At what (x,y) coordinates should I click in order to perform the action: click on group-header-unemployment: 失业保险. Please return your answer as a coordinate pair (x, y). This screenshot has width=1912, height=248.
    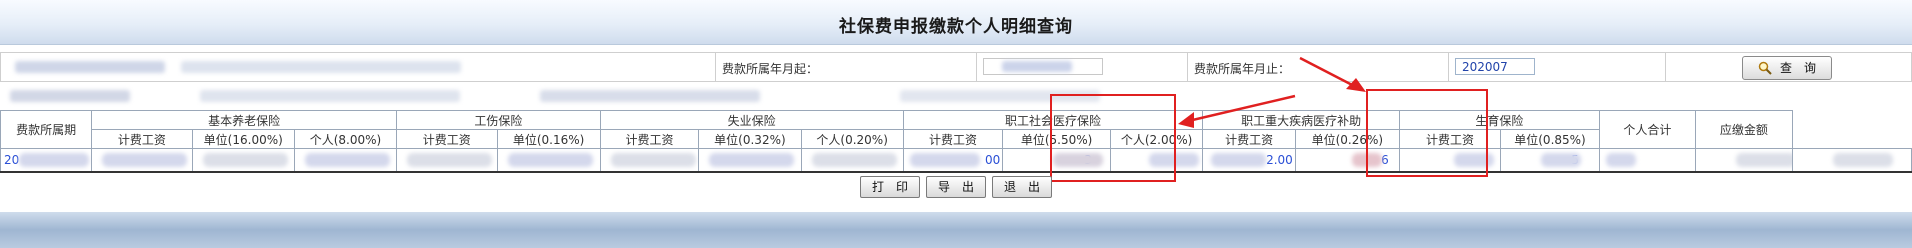
    Looking at the image, I should click on (751, 120).